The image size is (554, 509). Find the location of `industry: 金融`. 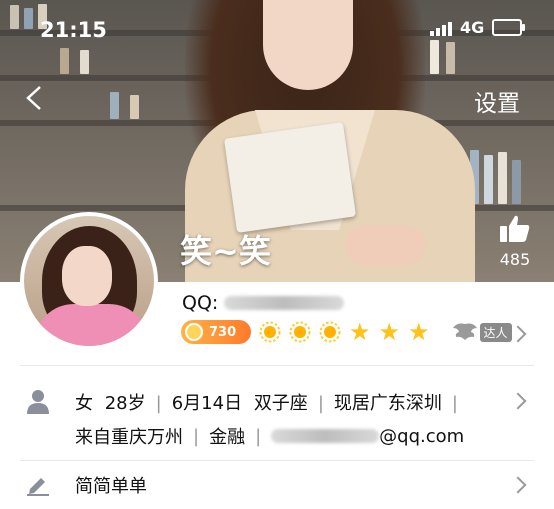

industry: 金融 is located at coordinates (227, 437).